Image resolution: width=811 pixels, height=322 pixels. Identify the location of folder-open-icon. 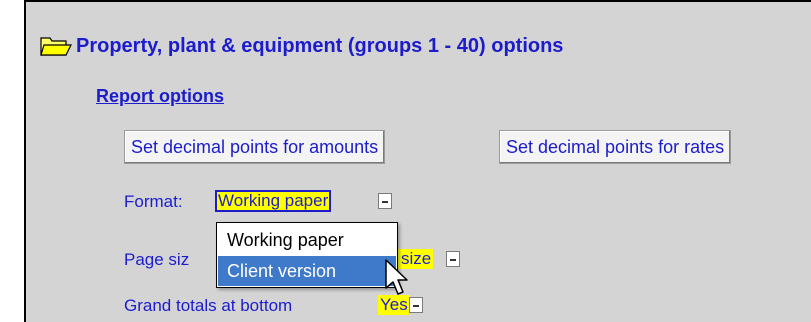
(56, 46).